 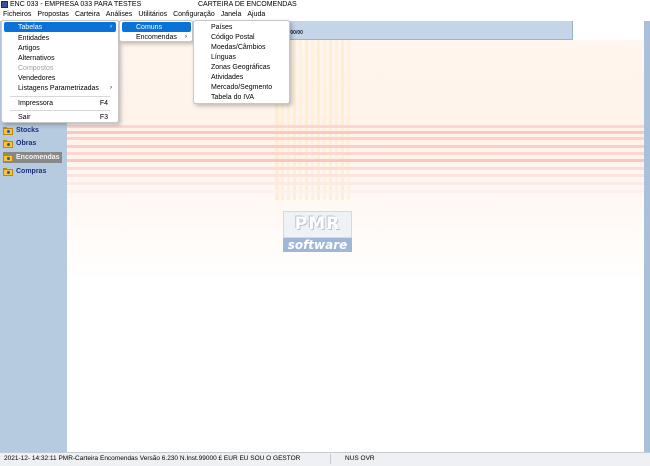 I want to click on menu-item-zonas-geograficas: Zonas Geográficas, so click(x=242, y=67).